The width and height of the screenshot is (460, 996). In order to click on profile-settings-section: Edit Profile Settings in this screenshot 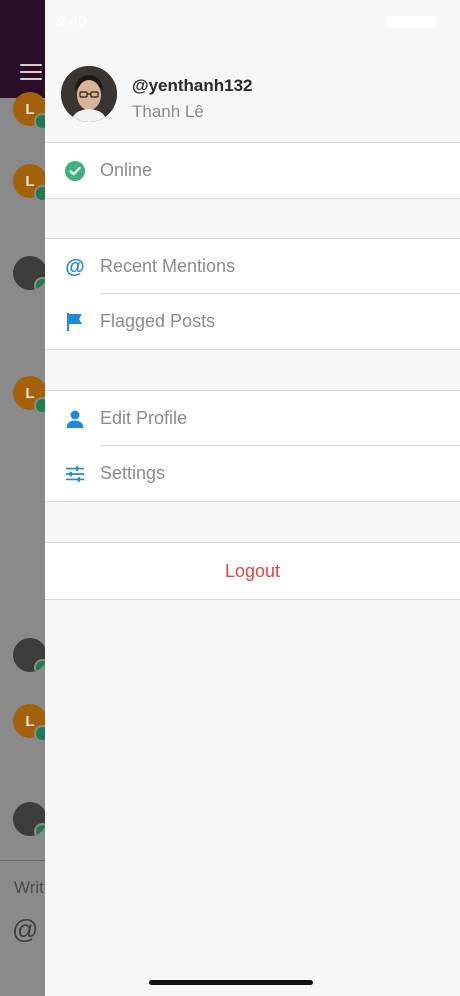, I will do `click(252, 446)`.